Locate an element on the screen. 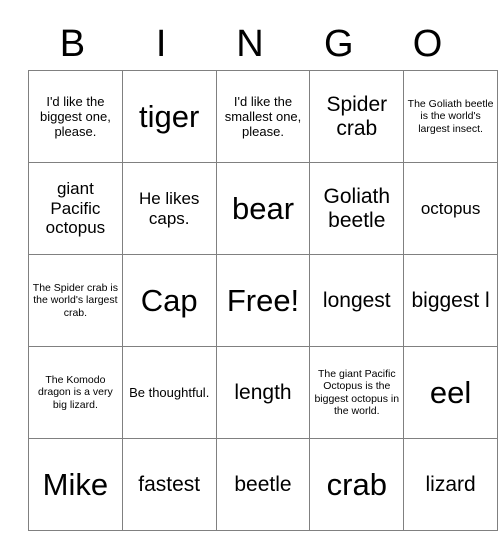 Image resolution: width=500 pixels, height=544 pixels. bingo-cell: tiger is located at coordinates (169, 116).